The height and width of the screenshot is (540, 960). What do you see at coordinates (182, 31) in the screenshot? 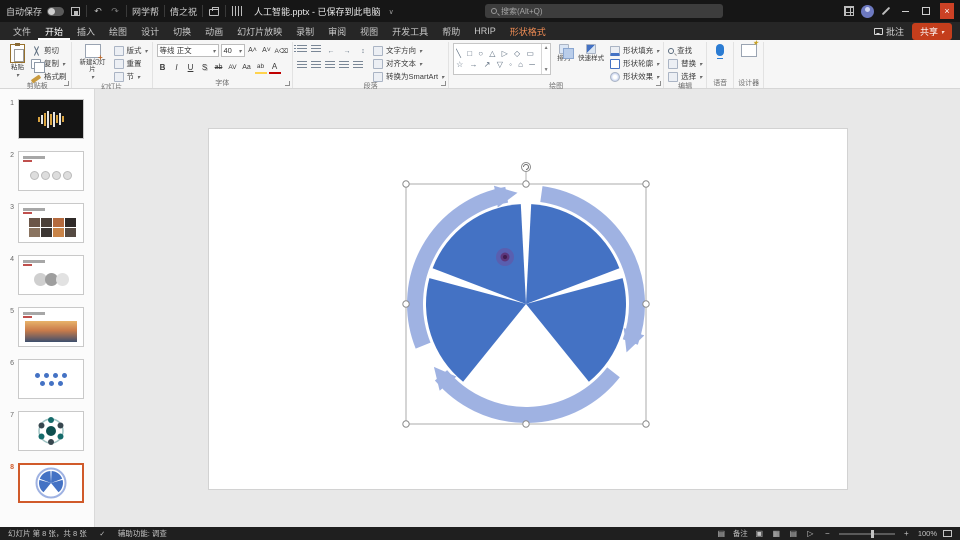
I see `tab-transitions: 切换` at bounding box center [182, 31].